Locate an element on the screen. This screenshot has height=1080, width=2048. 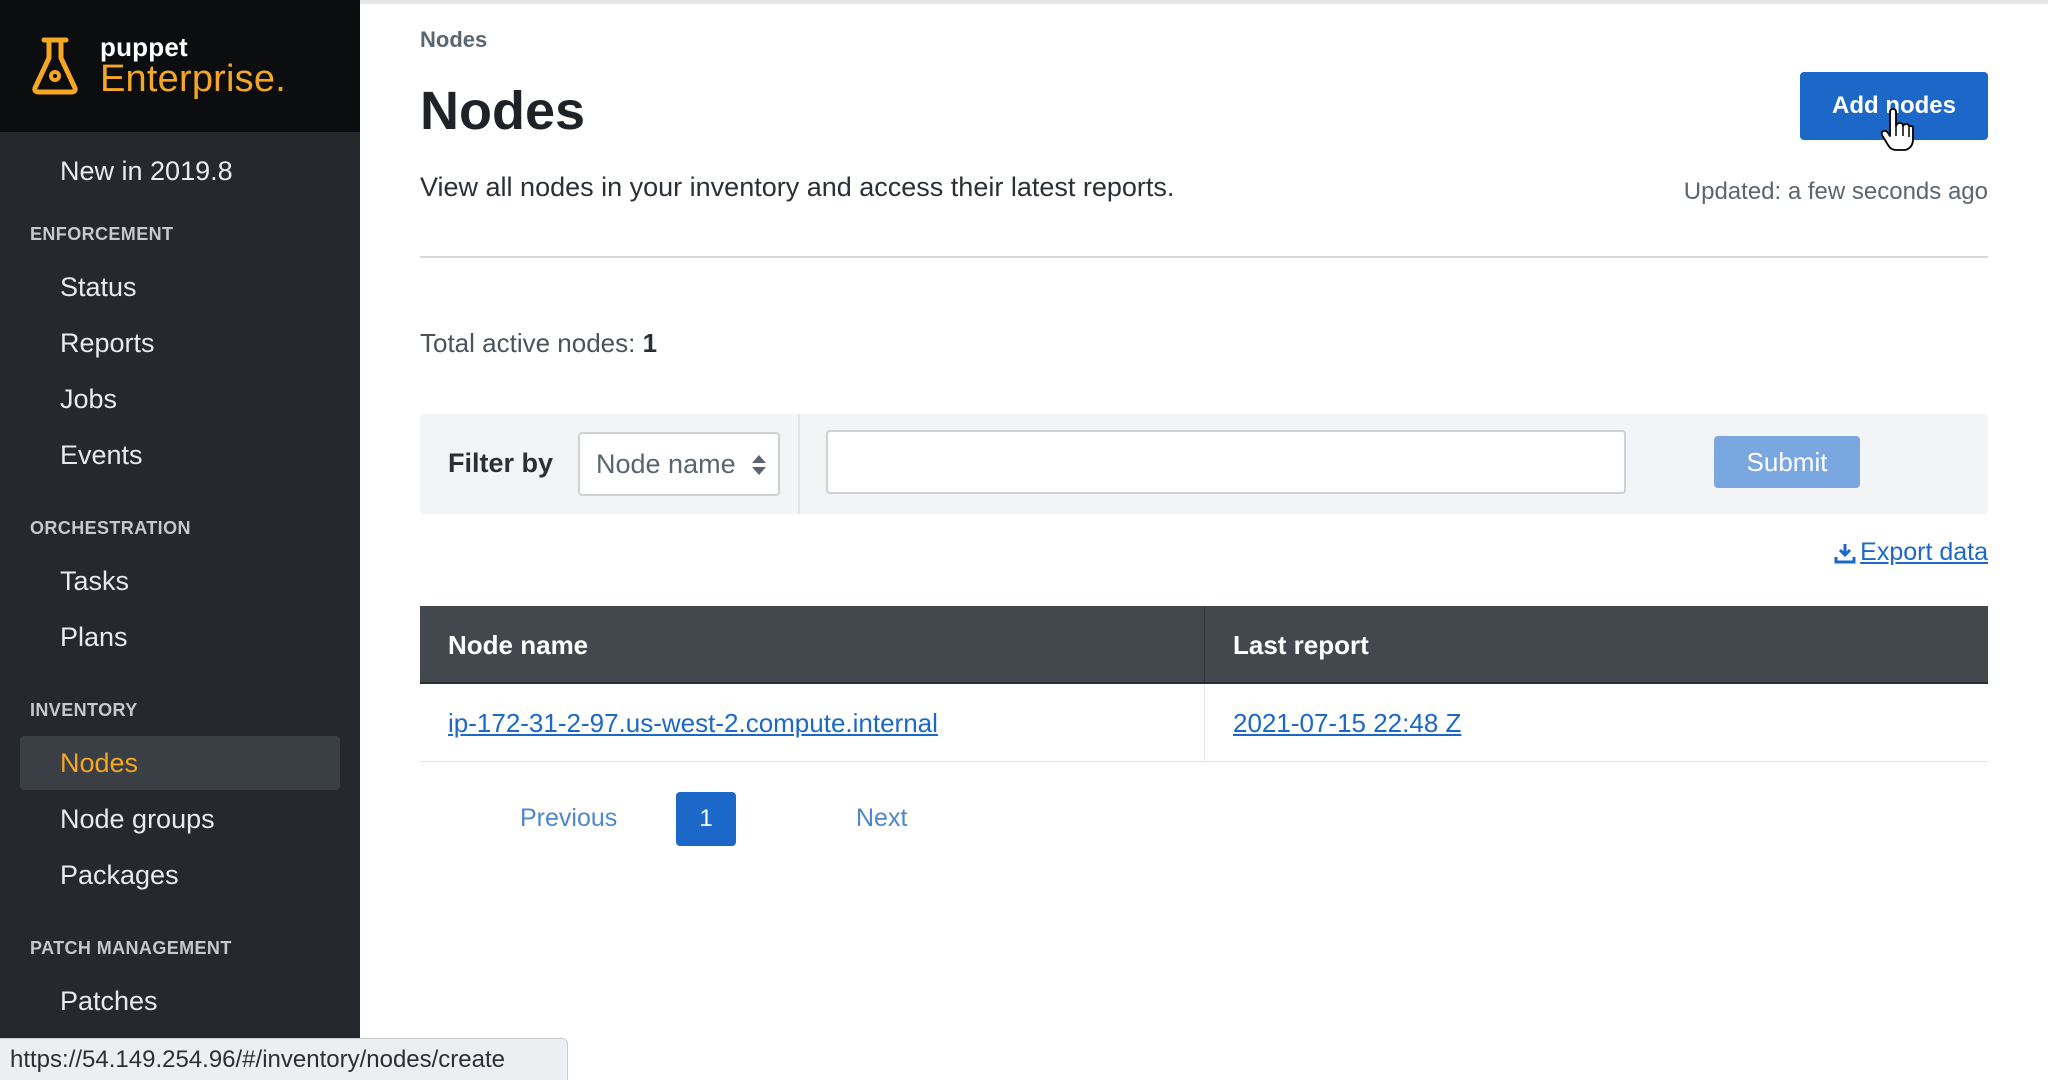
pagination-page-1: 1 is located at coordinates (706, 819).